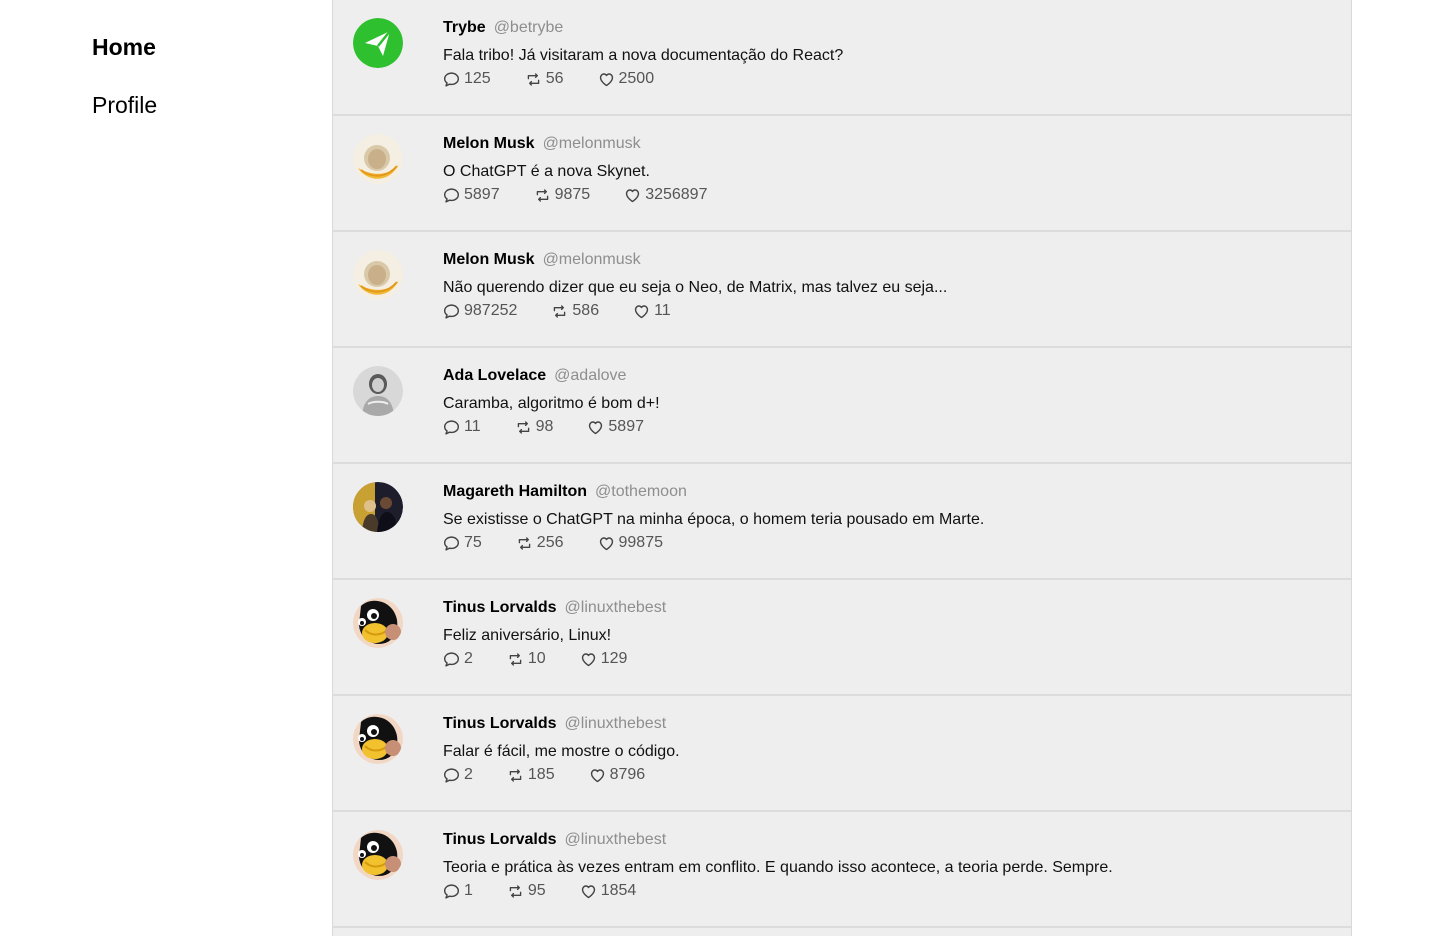  What do you see at coordinates (471, 195) in the screenshot?
I see `reply-button: 5897` at bounding box center [471, 195].